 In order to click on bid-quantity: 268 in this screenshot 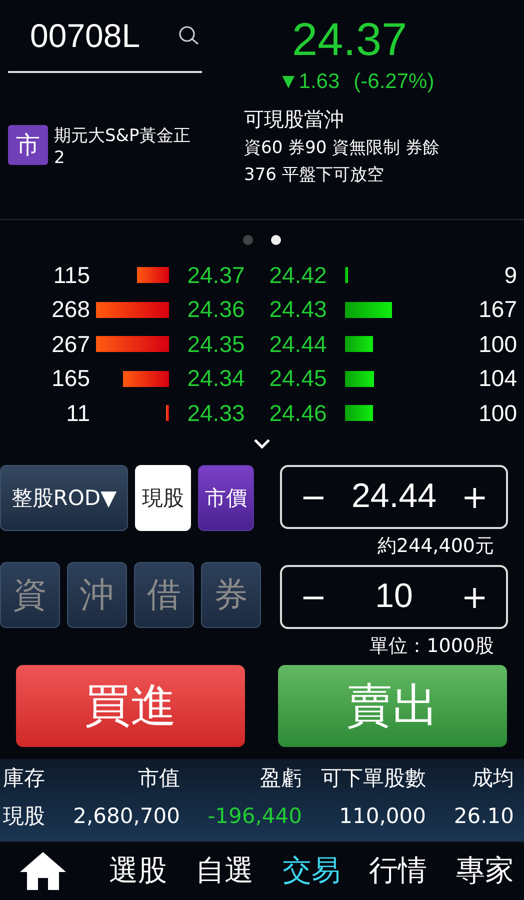, I will do `click(70, 310)`.